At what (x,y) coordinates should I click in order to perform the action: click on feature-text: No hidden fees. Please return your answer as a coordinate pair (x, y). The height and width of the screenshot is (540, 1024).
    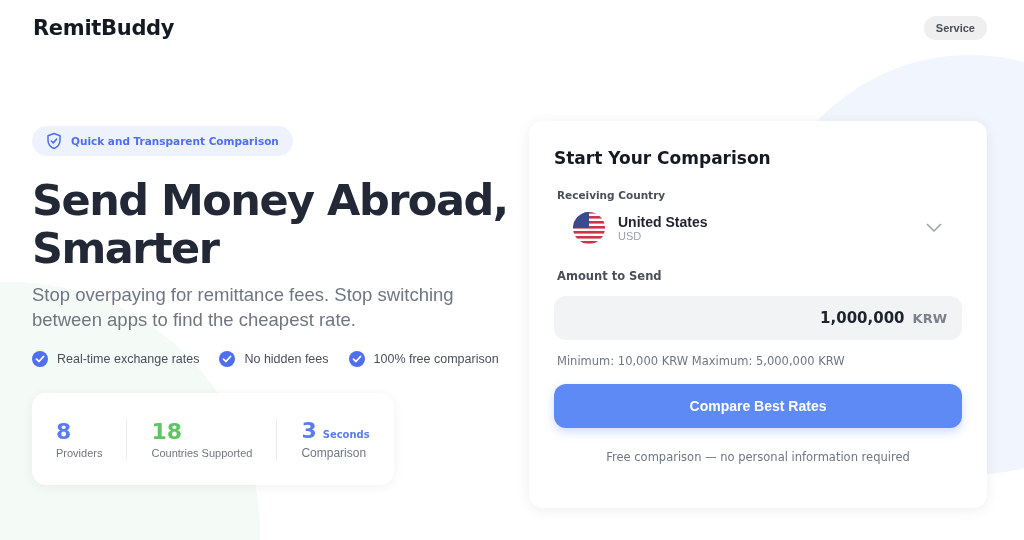
    Looking at the image, I should click on (286, 359).